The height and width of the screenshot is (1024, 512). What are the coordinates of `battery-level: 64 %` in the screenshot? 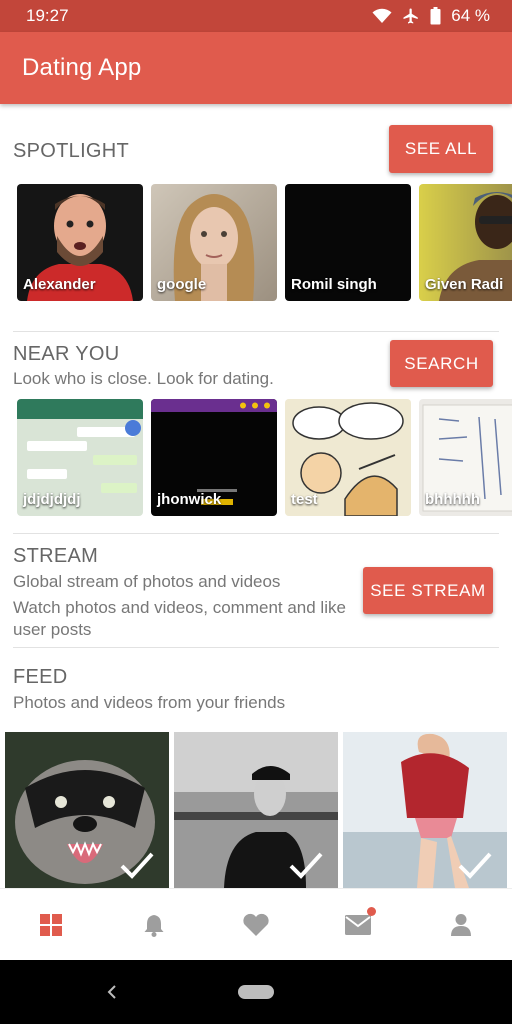 It's located at (470, 15).